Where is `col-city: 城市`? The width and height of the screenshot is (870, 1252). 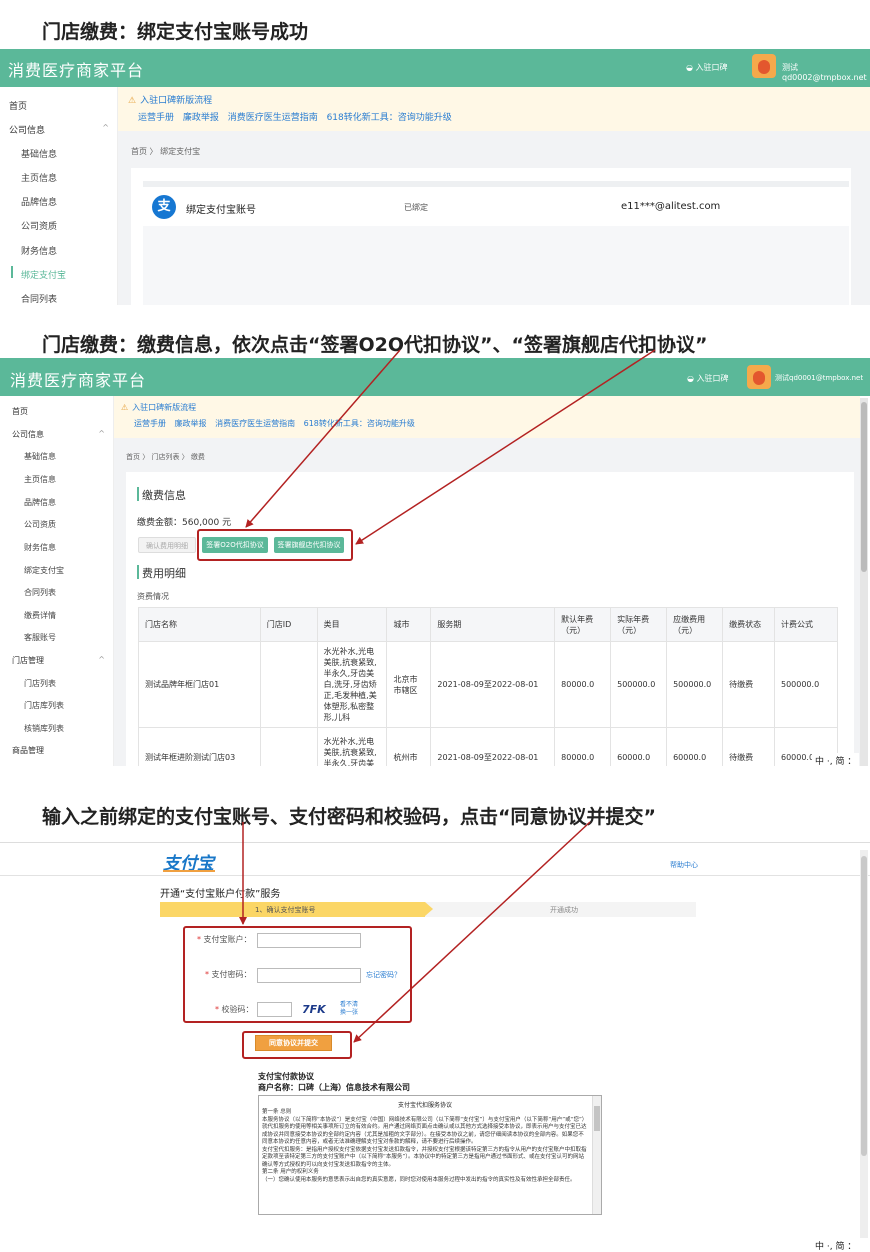
col-city: 城市 is located at coordinates (409, 624).